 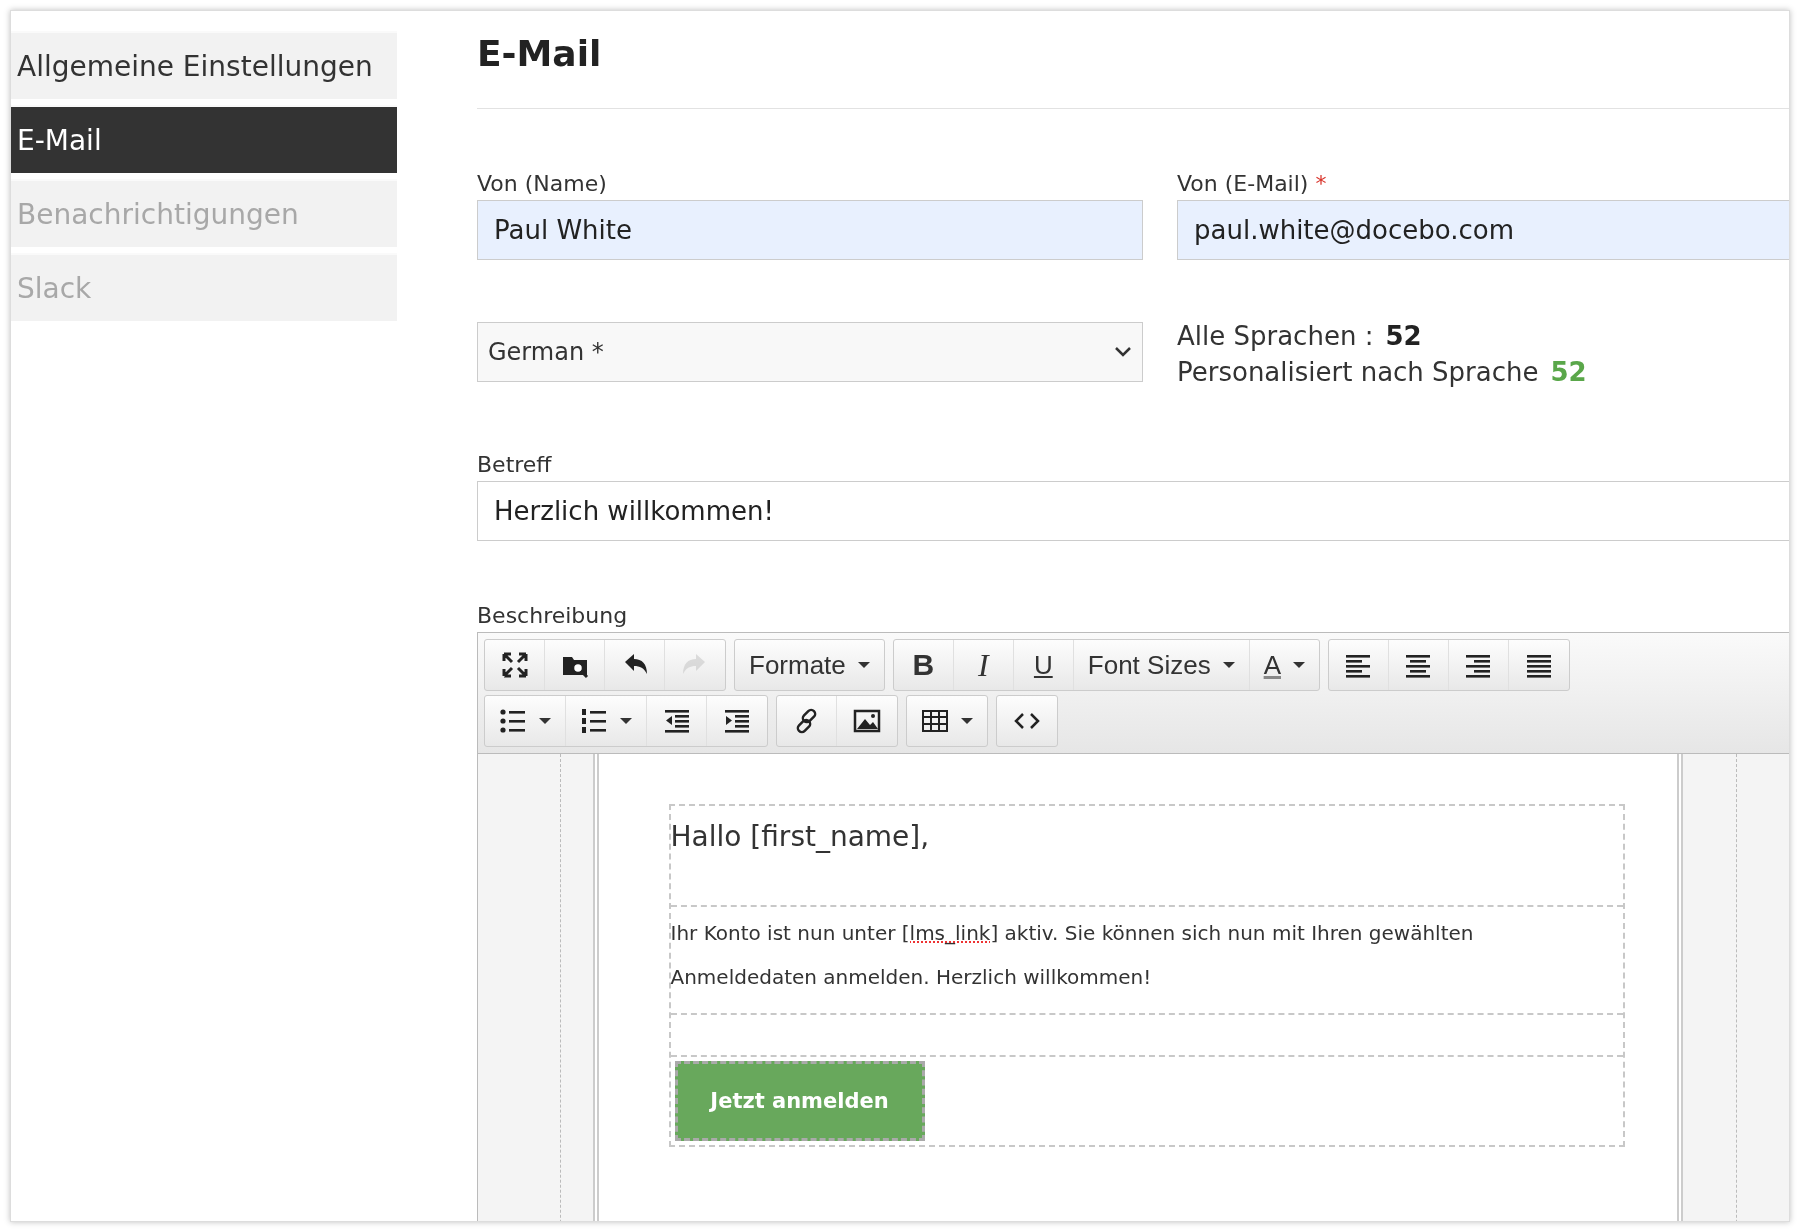 I want to click on bold-button: B, so click(x=923, y=665).